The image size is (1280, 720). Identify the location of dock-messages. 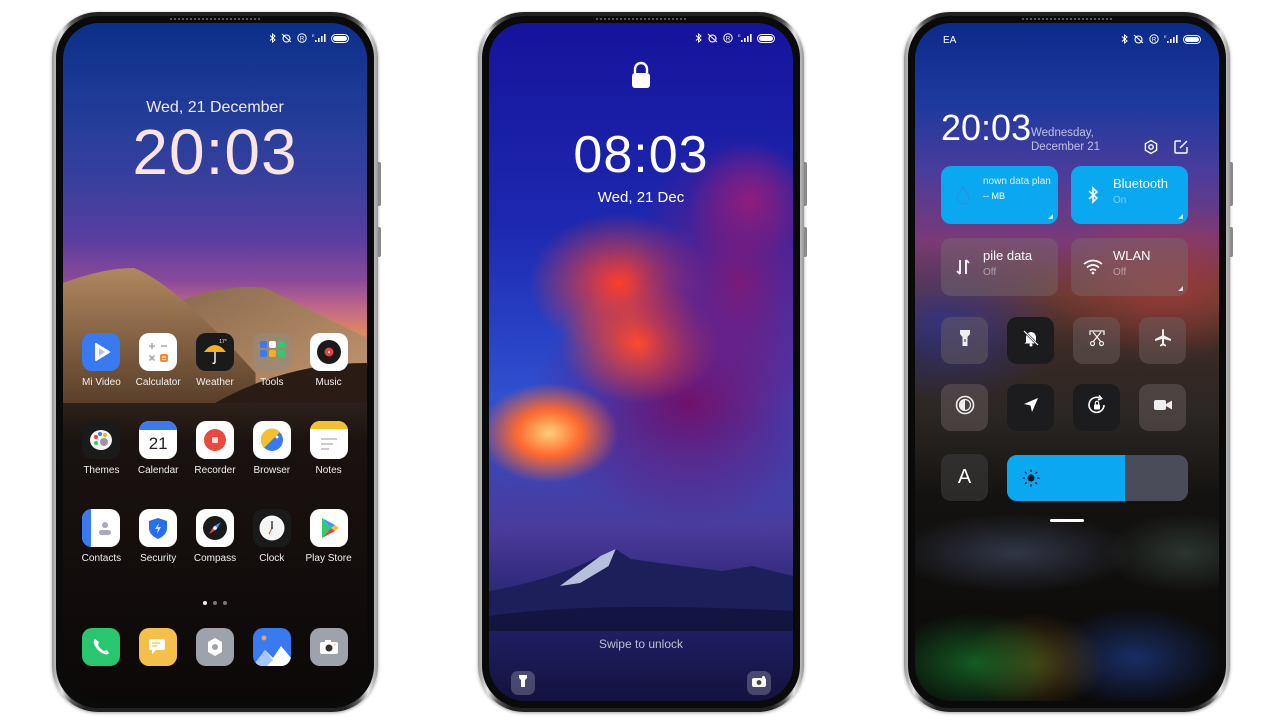
(158, 647).